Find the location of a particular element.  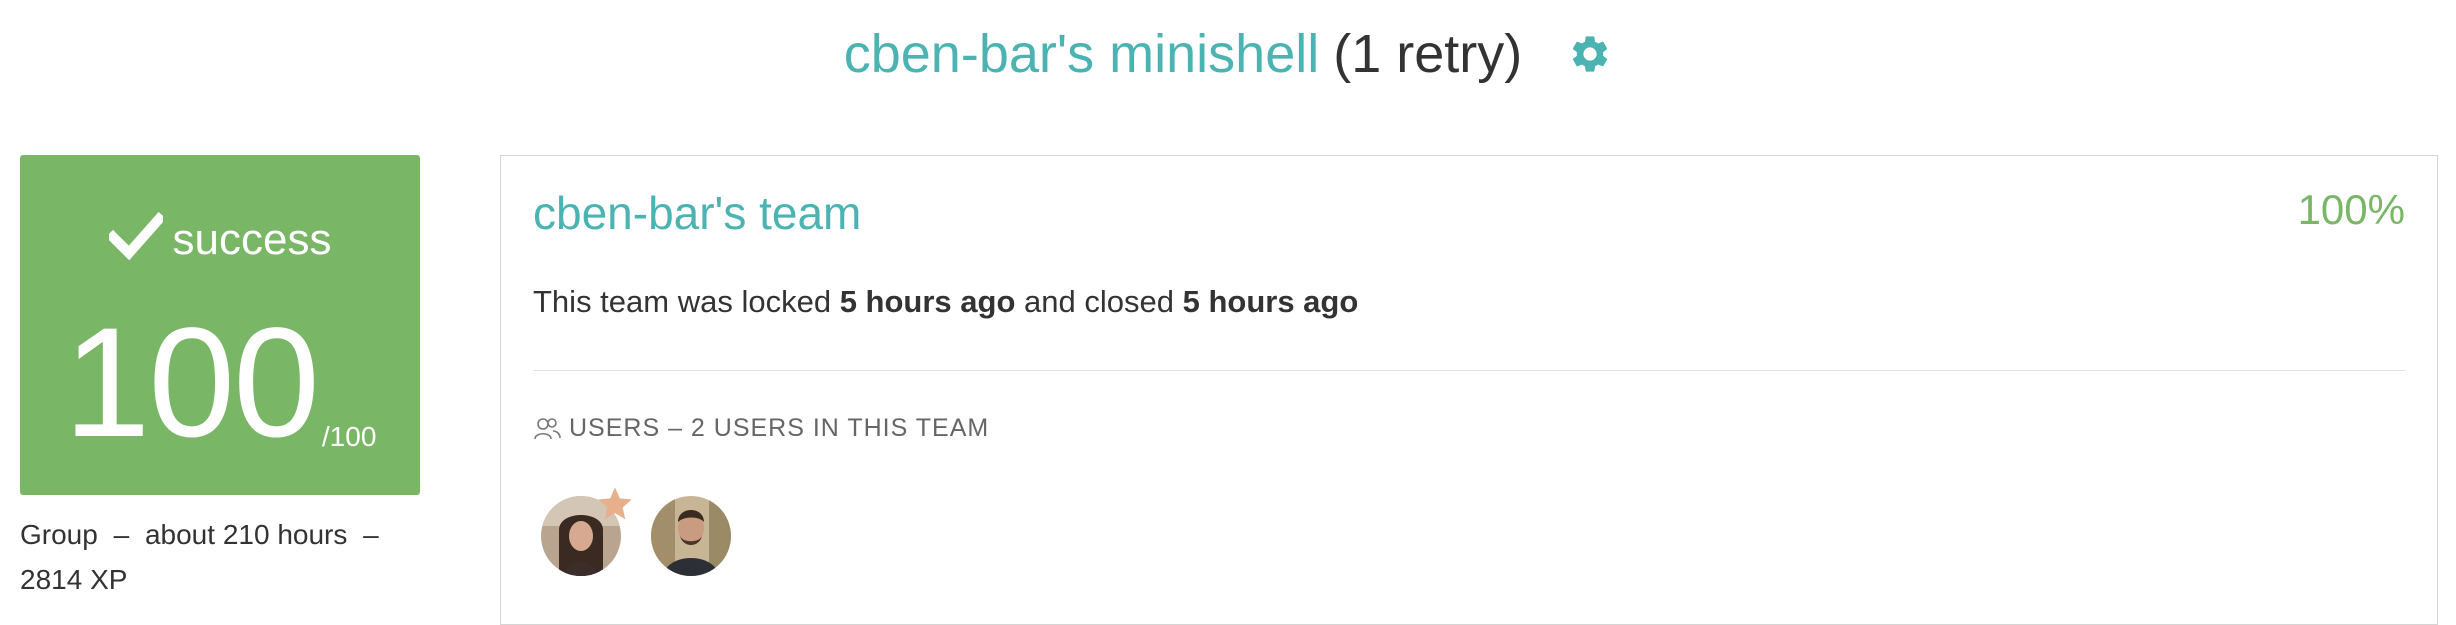

page-header: cben-bar's minishell (1 retry) is located at coordinates (1228, 54).